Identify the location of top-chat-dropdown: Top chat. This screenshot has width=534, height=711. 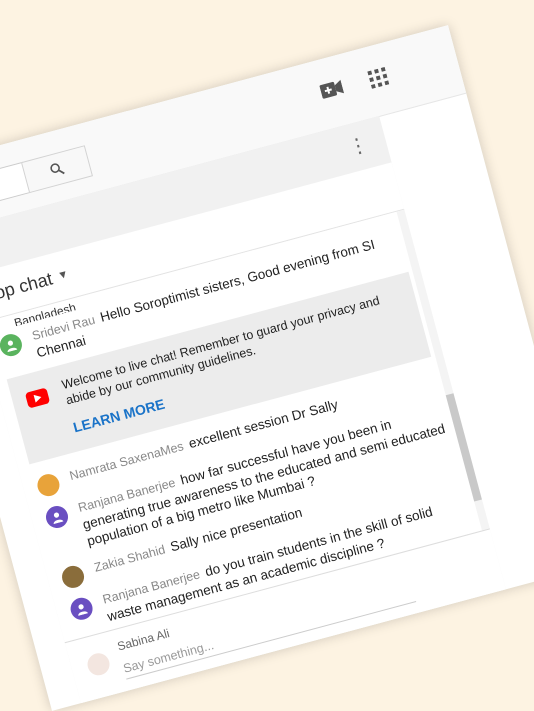
(27, 287).